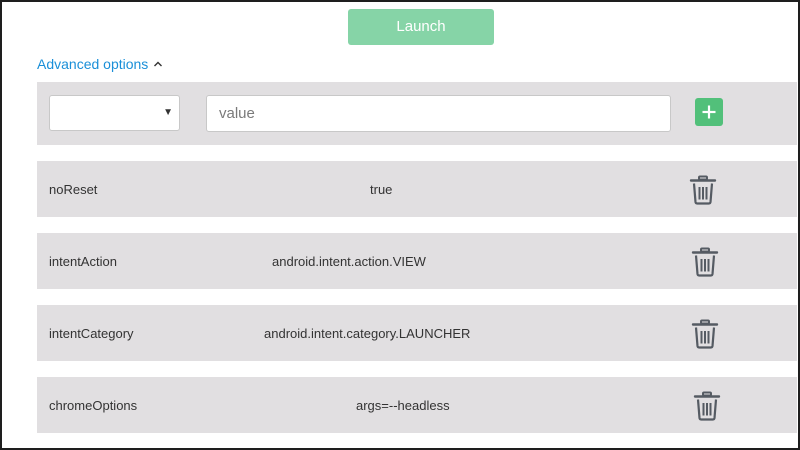 This screenshot has width=800, height=450. What do you see at coordinates (367, 333) in the screenshot?
I see `capability-value: android.intent.category.LAUNCHER` at bounding box center [367, 333].